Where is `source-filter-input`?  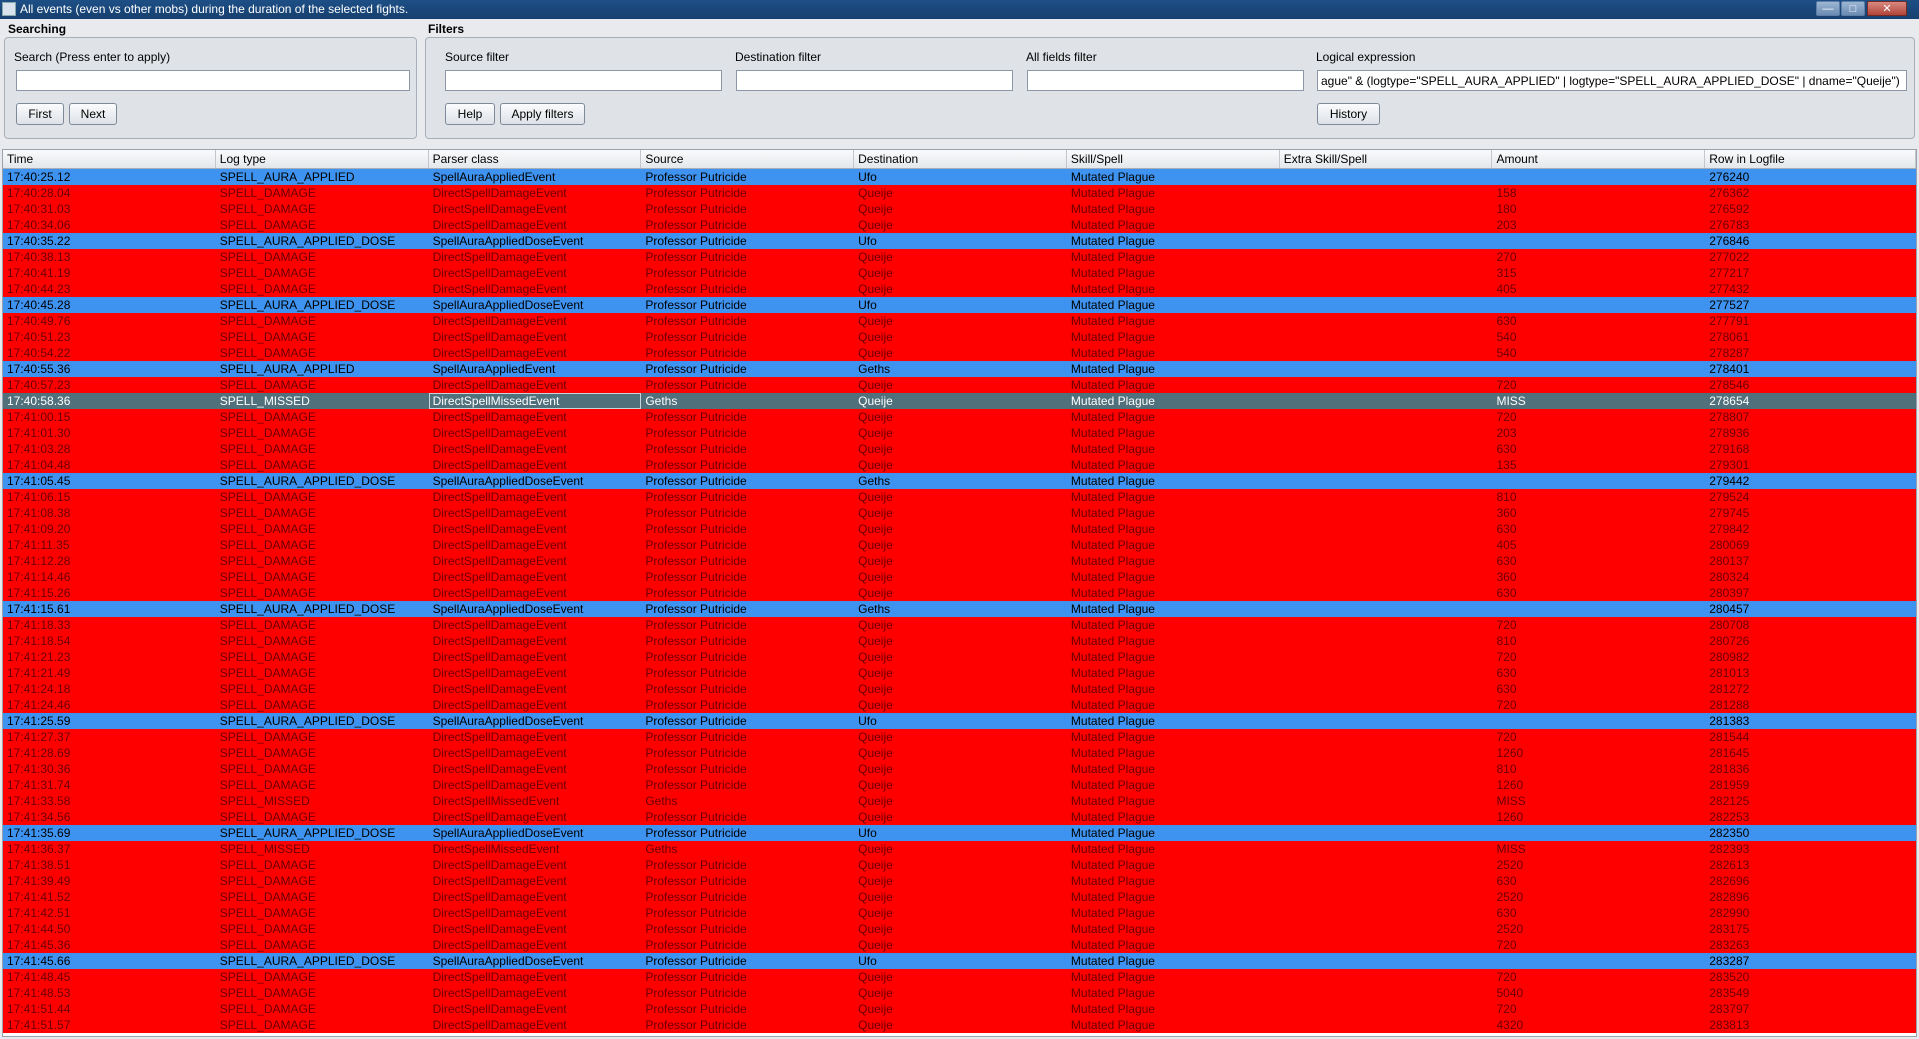 source-filter-input is located at coordinates (583, 80).